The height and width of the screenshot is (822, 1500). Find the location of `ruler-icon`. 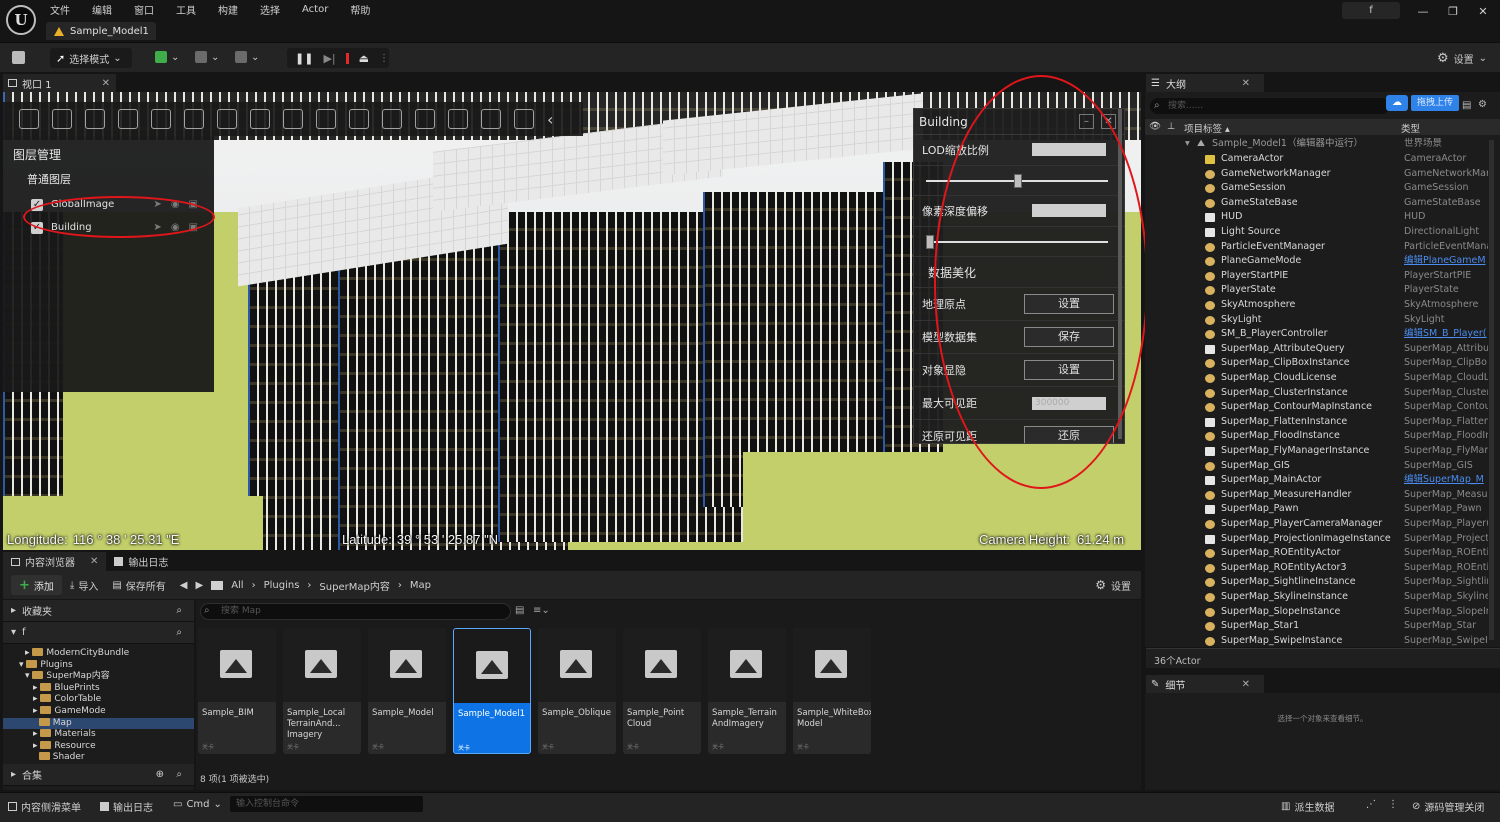

ruler-icon is located at coordinates (293, 119).